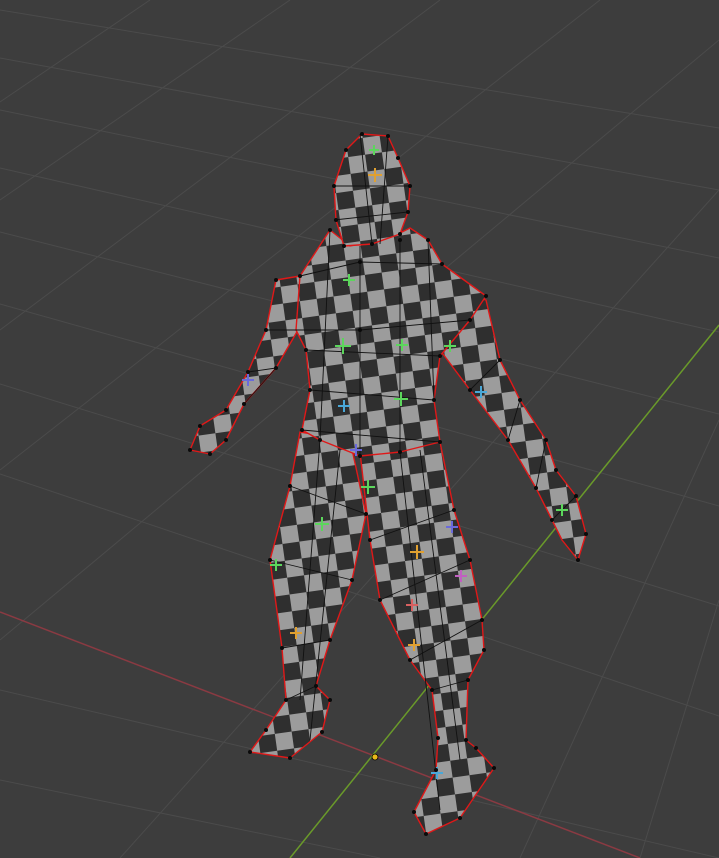 This screenshot has width=719, height=858. I want to click on world-origin-dot, so click(375, 757).